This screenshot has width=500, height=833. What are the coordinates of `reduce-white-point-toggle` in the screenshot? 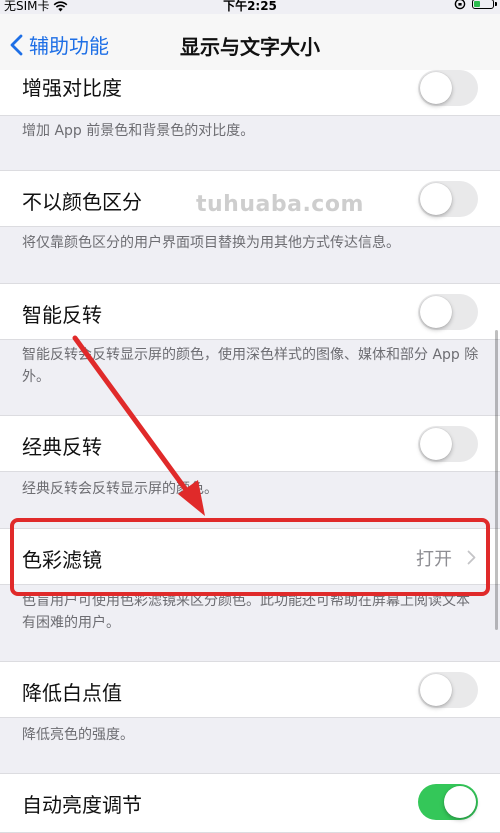 It's located at (448, 690).